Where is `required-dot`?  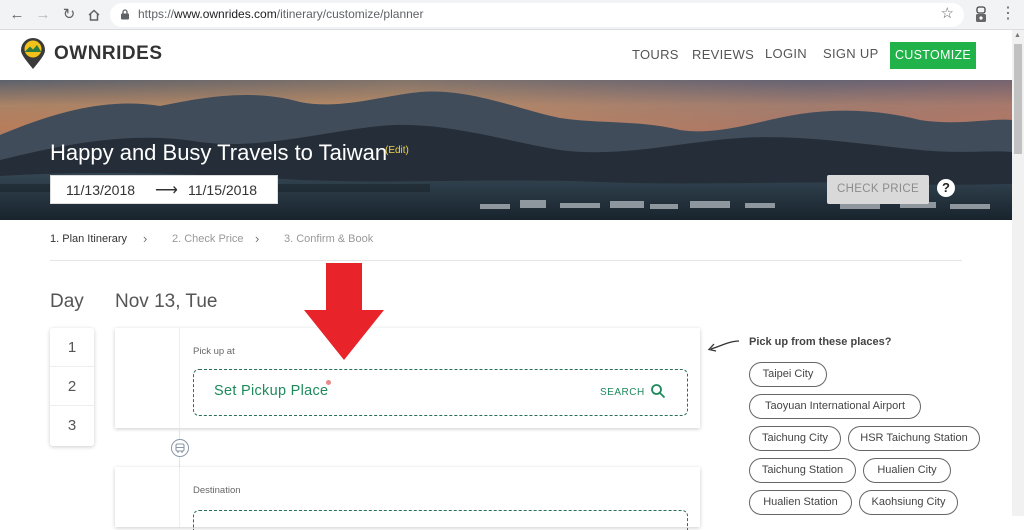 required-dot is located at coordinates (328, 382).